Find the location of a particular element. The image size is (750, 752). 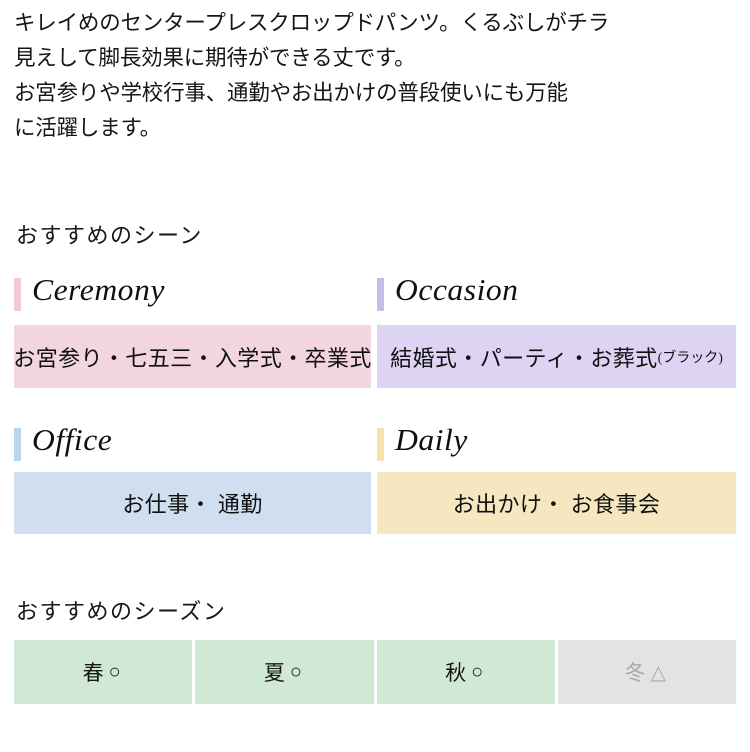

accent-bar-ceremony is located at coordinates (17, 294).